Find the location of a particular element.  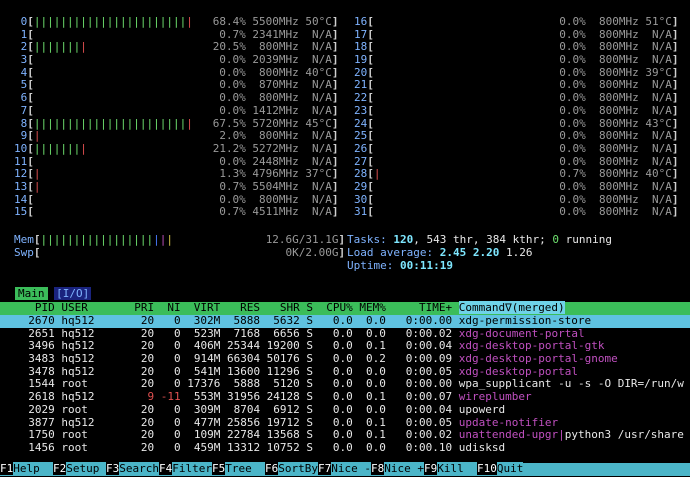

fkey-f6: F6 is located at coordinates (272, 468).